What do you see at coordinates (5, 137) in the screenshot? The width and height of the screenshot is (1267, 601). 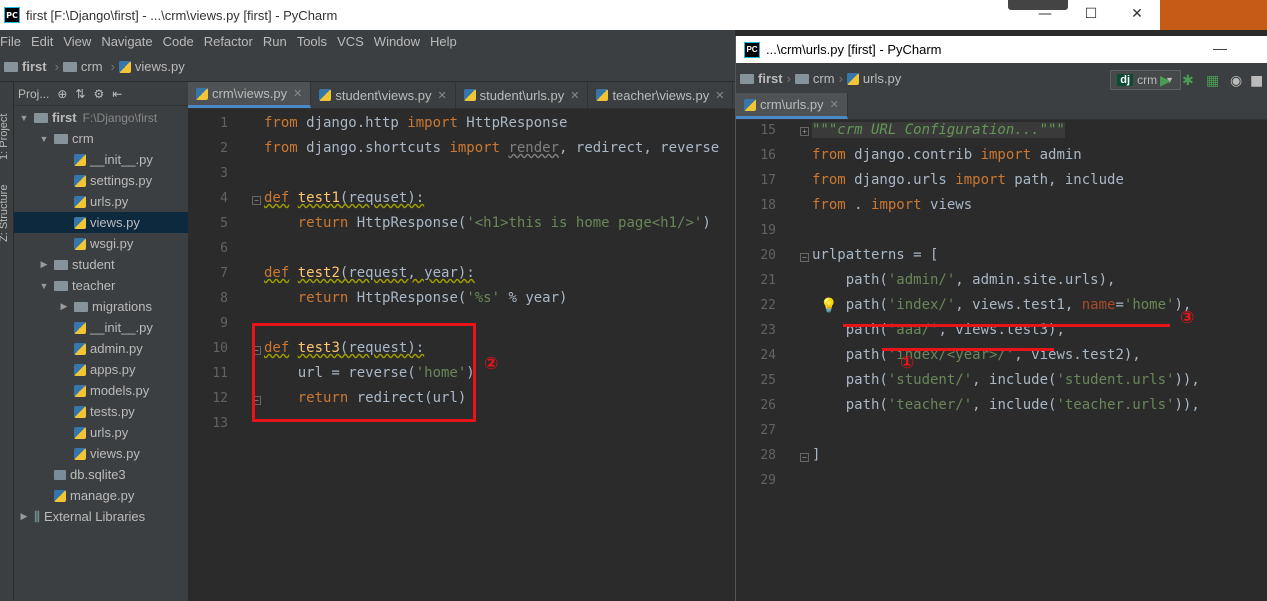 I see `project-tool-tab: 1: Project` at bounding box center [5, 137].